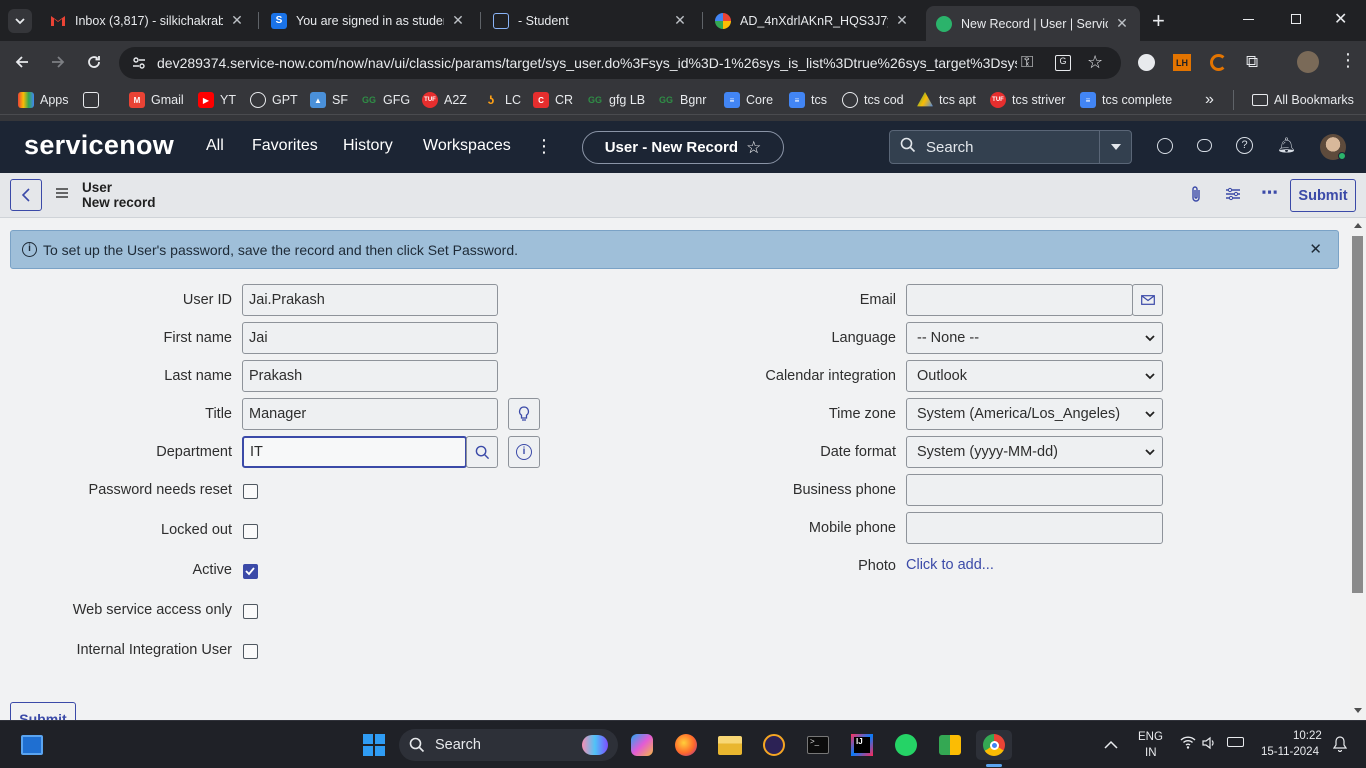  Describe the element at coordinates (812, 20) in the screenshot. I see `tab-photos: AD_4nXdrlAKnR_HQS3J7yaH ✕` at that location.